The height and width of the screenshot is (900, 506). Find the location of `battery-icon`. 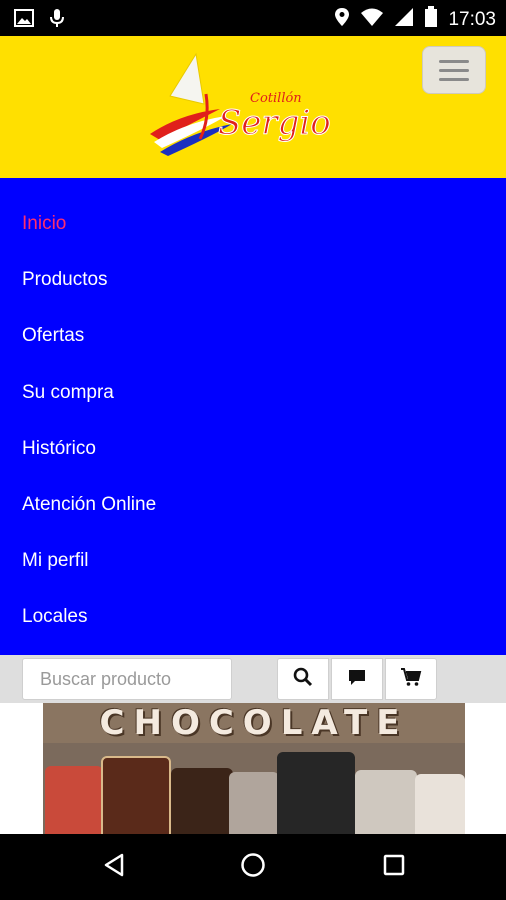

battery-icon is located at coordinates (431, 19).